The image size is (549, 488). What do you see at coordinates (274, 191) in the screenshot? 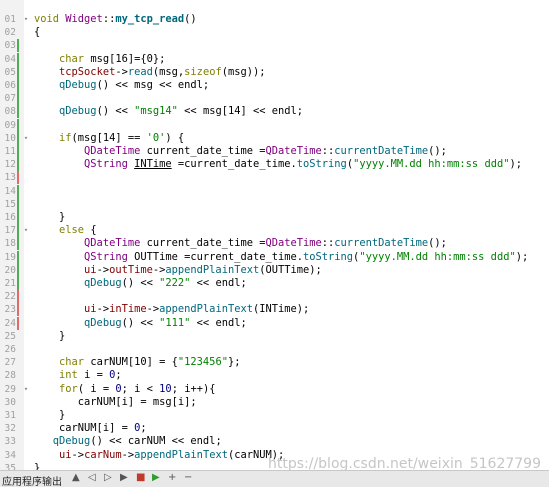
I see `code-line: 14` at bounding box center [274, 191].